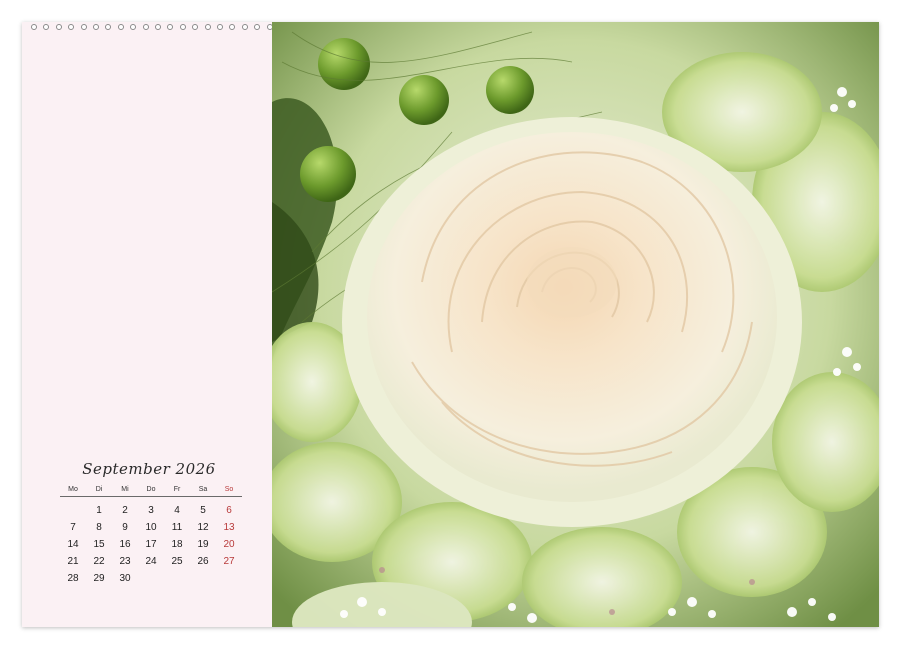  I want to click on calendar-day: 20, so click(229, 544).